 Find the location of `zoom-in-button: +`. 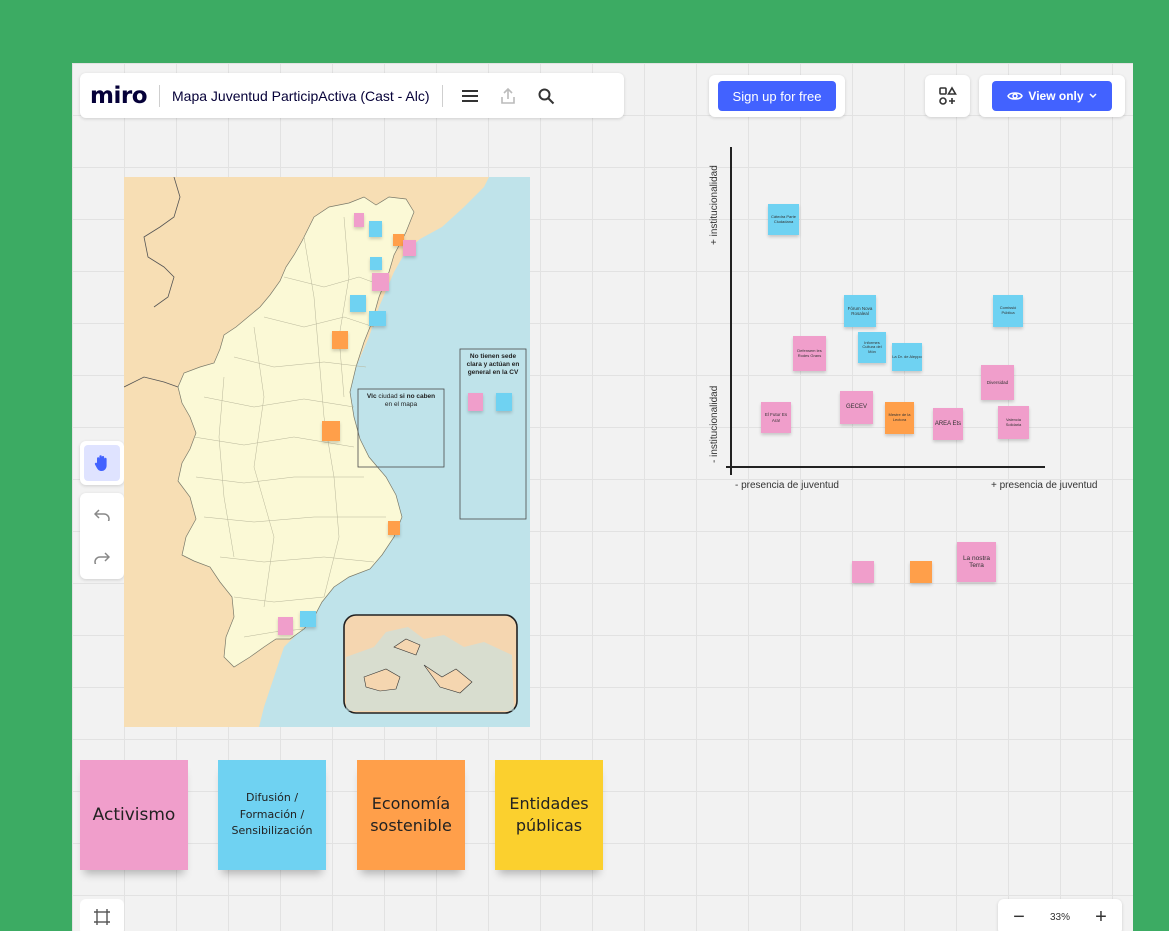

zoom-in-button: + is located at coordinates (1101, 917).